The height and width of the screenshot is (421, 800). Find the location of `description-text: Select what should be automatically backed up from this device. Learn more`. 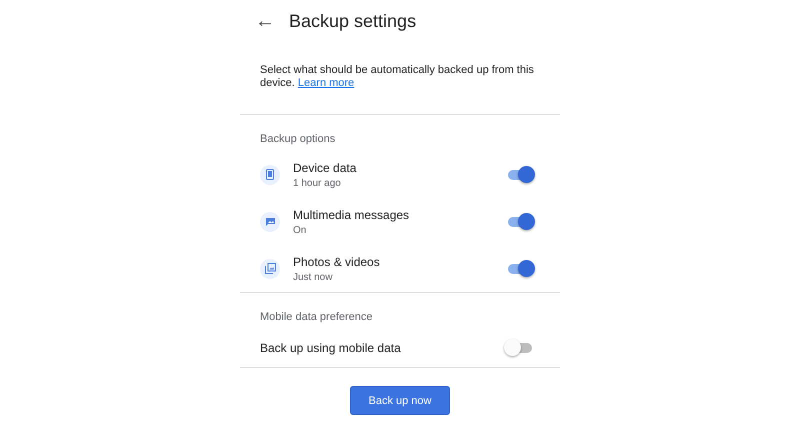

description-text: Select what should be automatically backed up from this device. Learn more is located at coordinates (397, 77).